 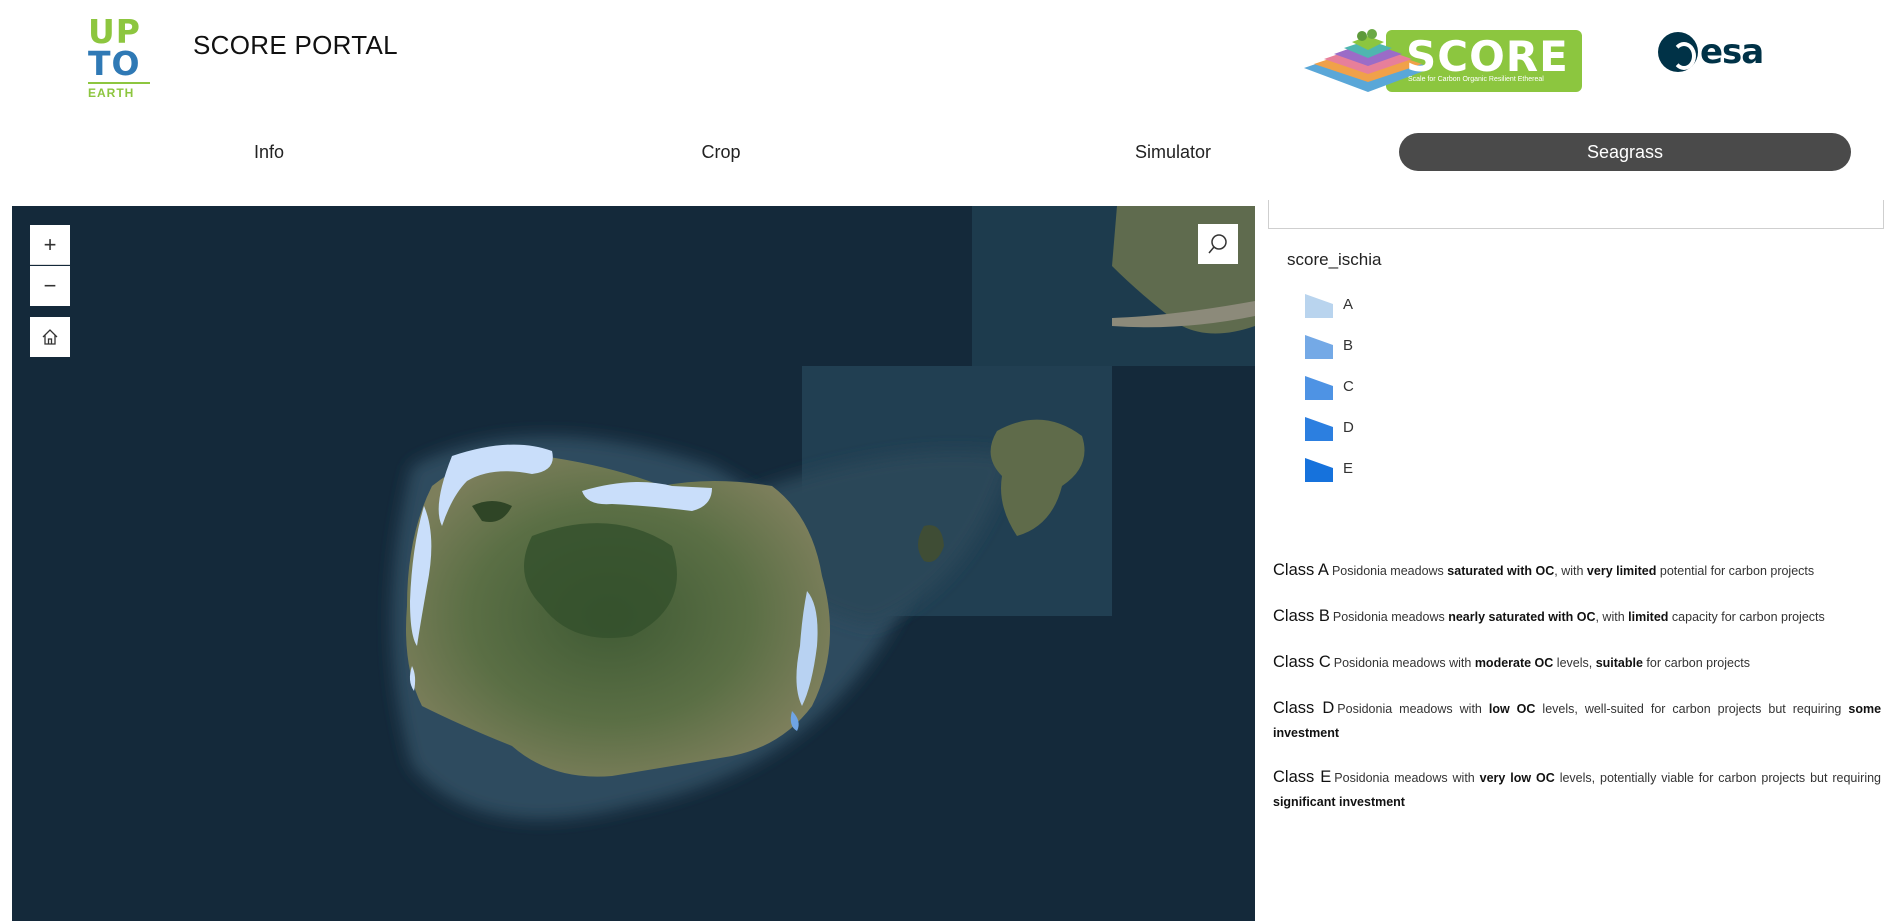 What do you see at coordinates (269, 152) in the screenshot?
I see `tab-info: Info` at bounding box center [269, 152].